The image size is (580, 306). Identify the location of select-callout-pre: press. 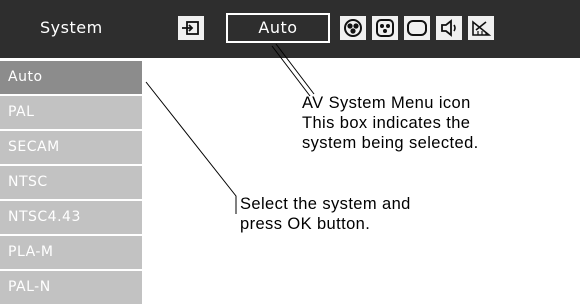
(264, 224).